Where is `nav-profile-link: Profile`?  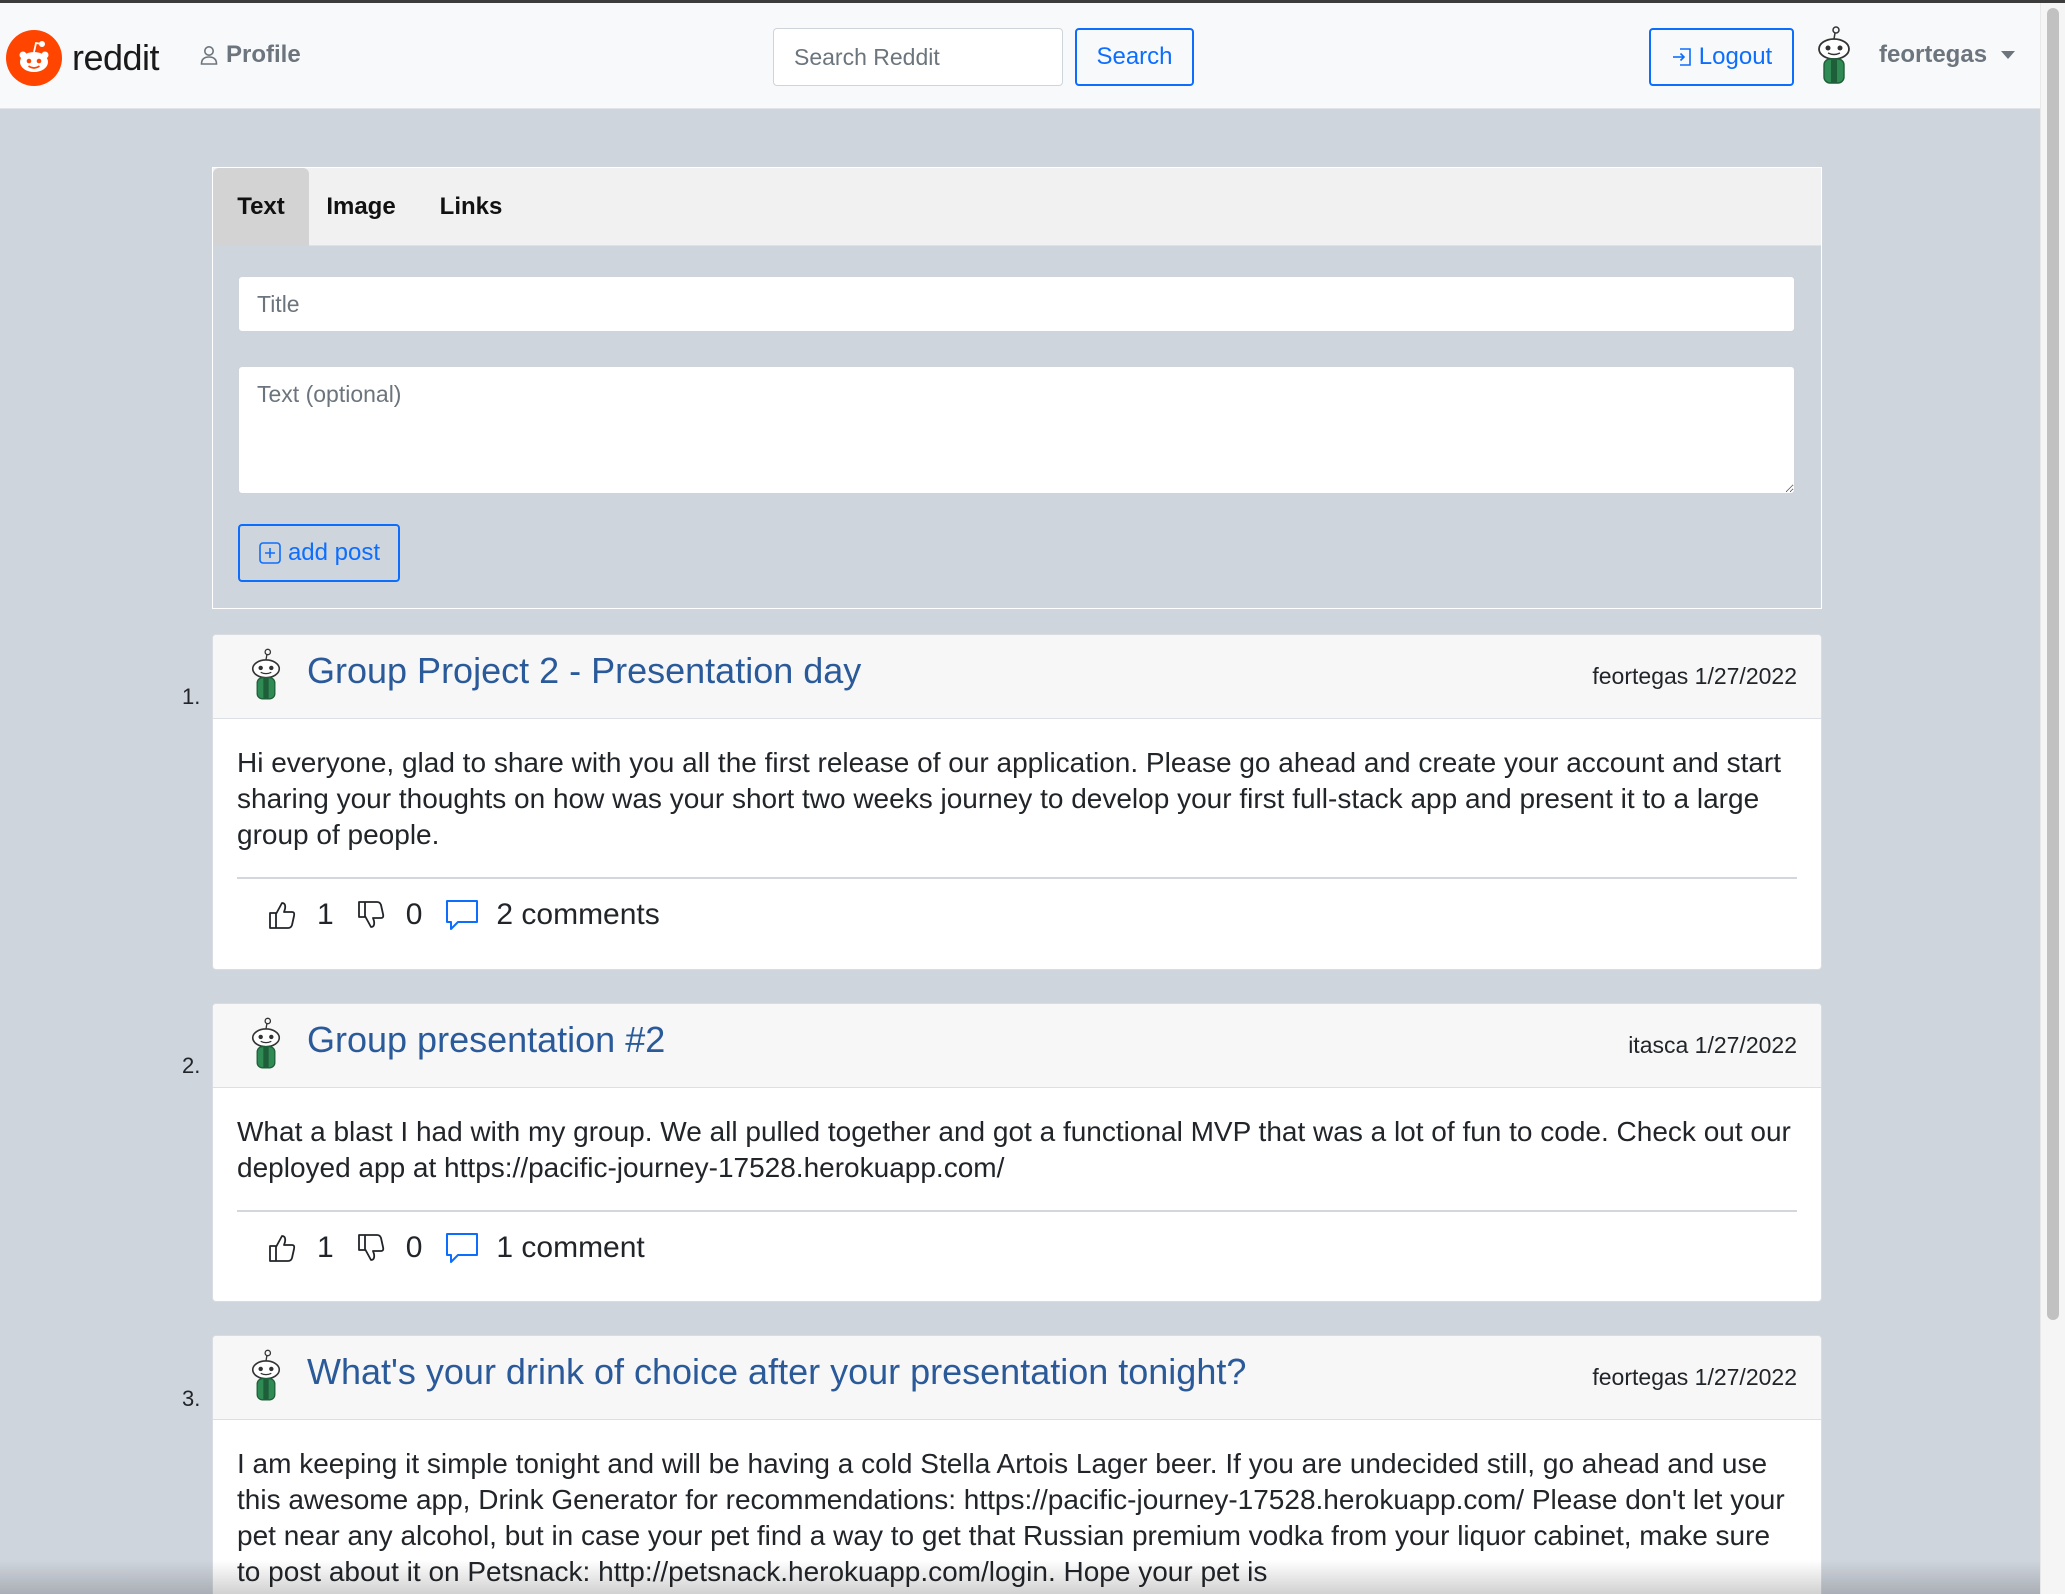 nav-profile-link: Profile is located at coordinates (250, 55).